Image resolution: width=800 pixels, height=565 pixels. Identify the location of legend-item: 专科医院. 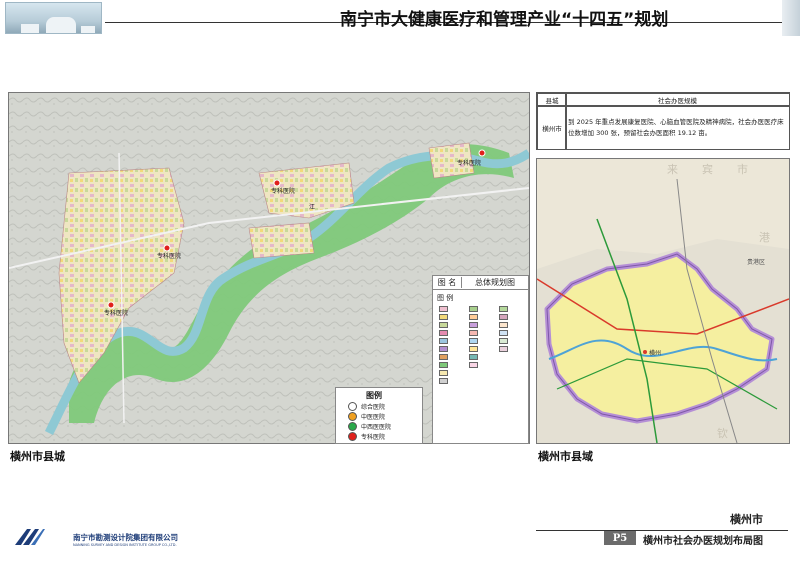
(366, 436).